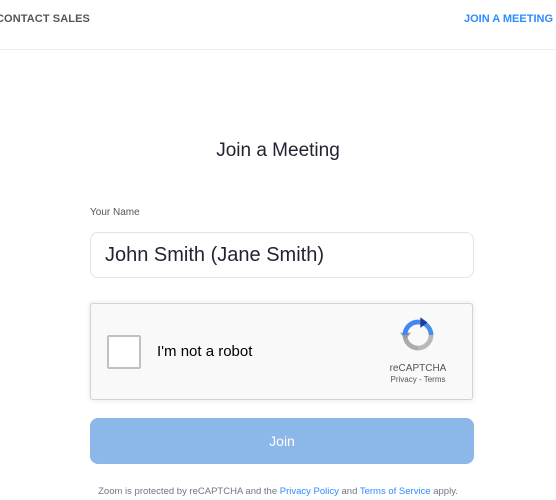 This screenshot has height=500, width=556. Describe the element at coordinates (115, 212) in the screenshot. I see `your-name-label: Your Name` at that location.